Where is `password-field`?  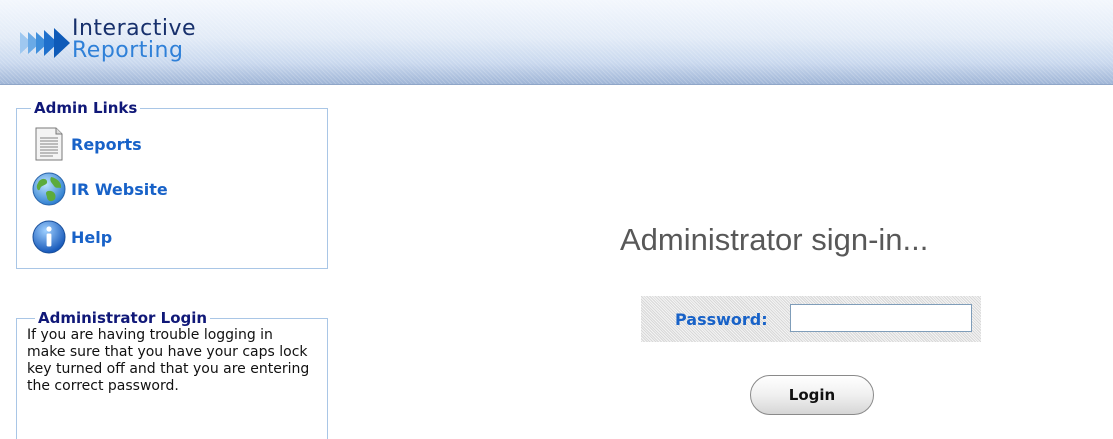 password-field is located at coordinates (881, 318).